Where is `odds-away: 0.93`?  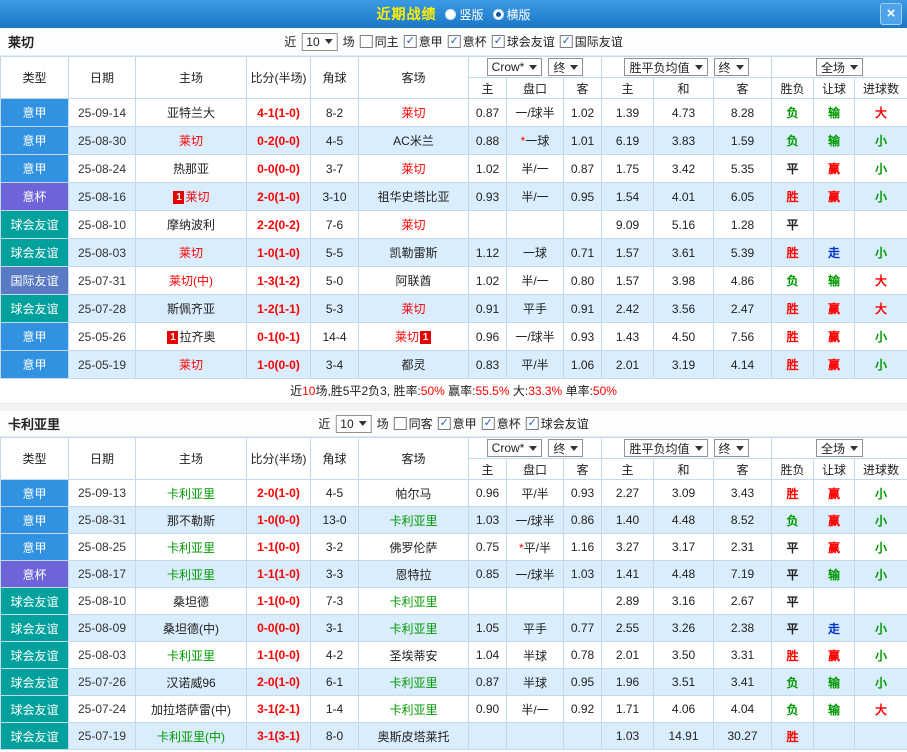
odds-away: 0.93 is located at coordinates (582, 336).